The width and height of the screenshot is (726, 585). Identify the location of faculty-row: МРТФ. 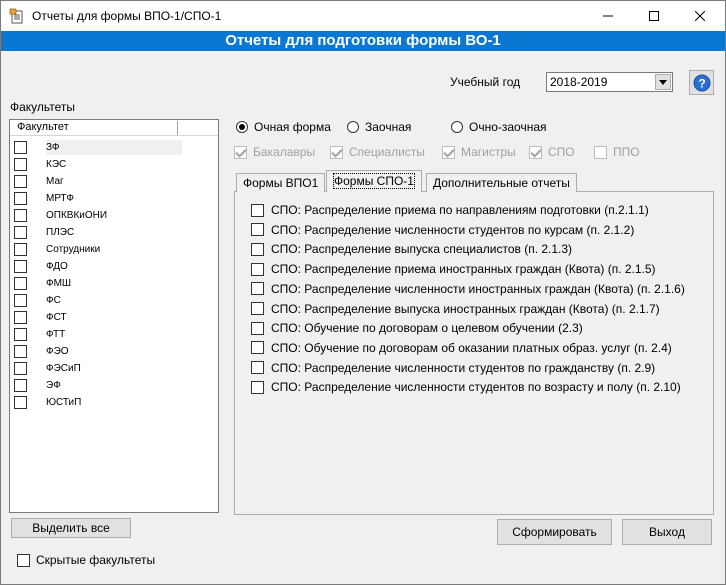
(98, 198).